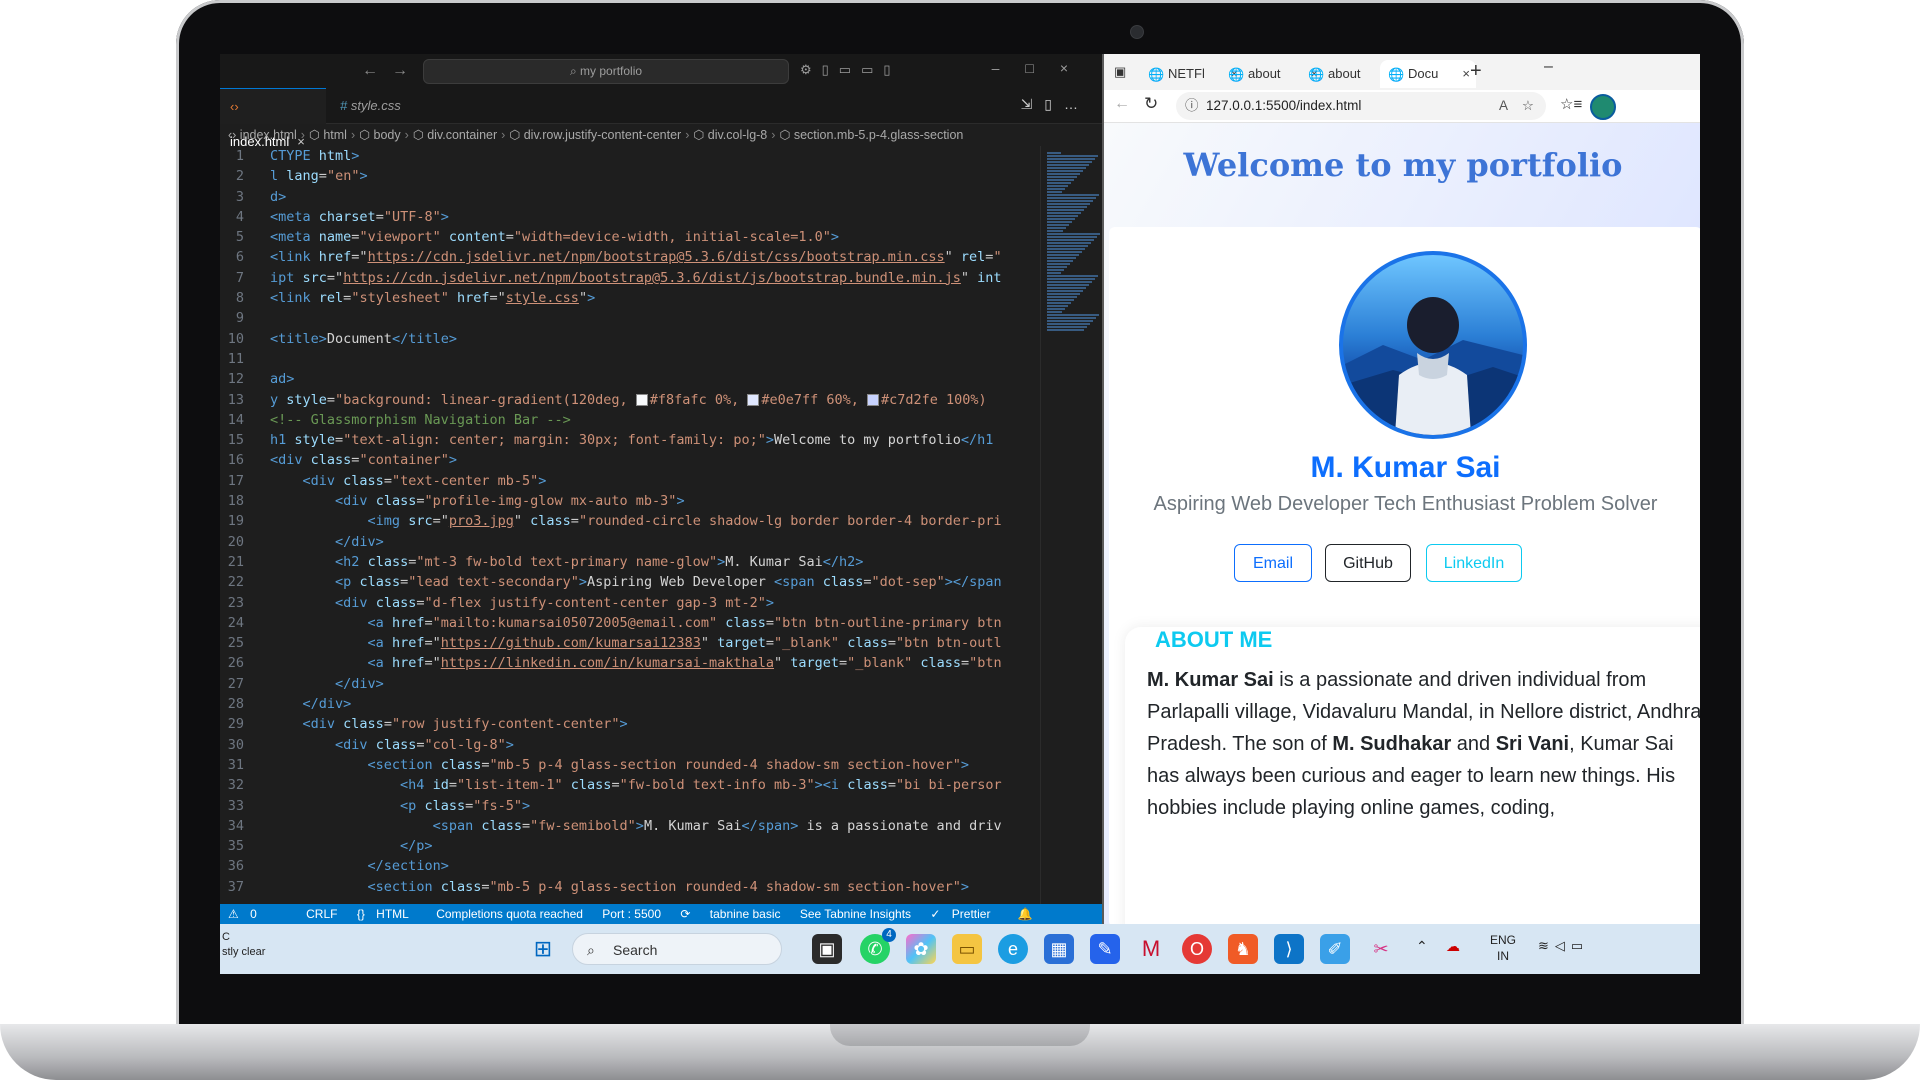 The height and width of the screenshot is (1080, 1920). I want to click on opera-icon: O, so click(1197, 949).